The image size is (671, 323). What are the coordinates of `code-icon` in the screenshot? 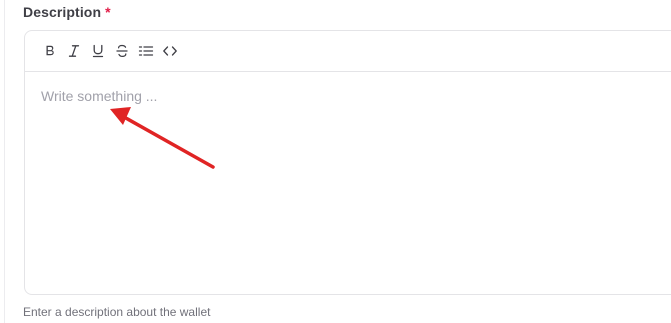 It's located at (170, 51).